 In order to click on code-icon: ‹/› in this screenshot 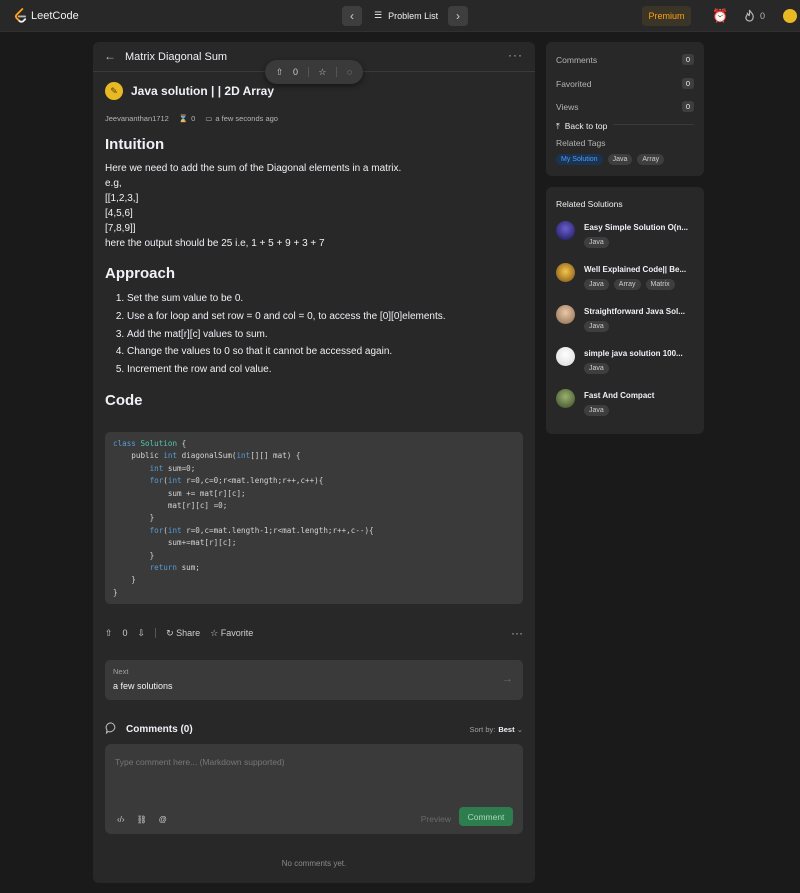, I will do `click(121, 819)`.